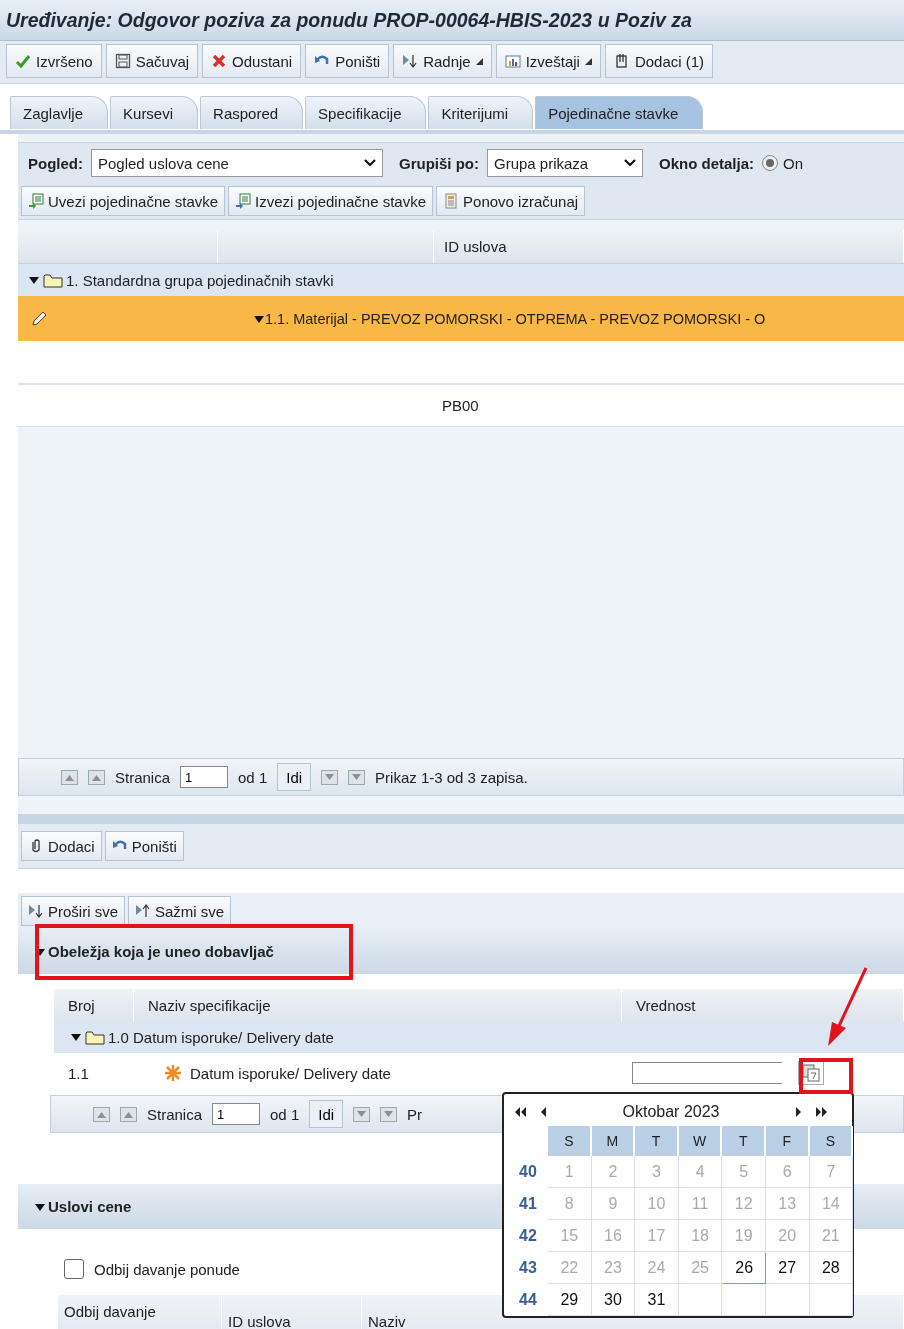 The image size is (904, 1329). I want to click on radio-dot, so click(770, 163).